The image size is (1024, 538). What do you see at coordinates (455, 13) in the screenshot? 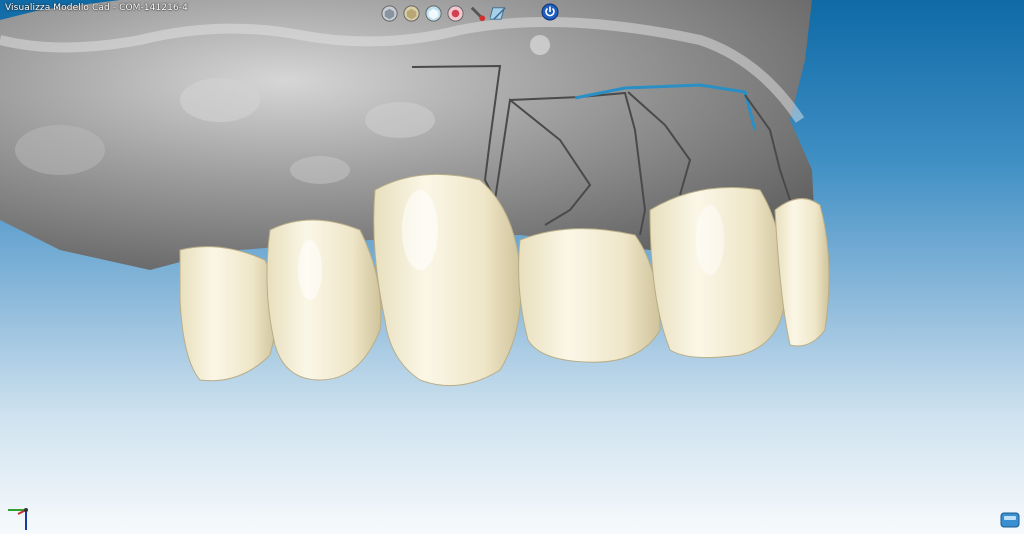
I see `view-section-icon` at bounding box center [455, 13].